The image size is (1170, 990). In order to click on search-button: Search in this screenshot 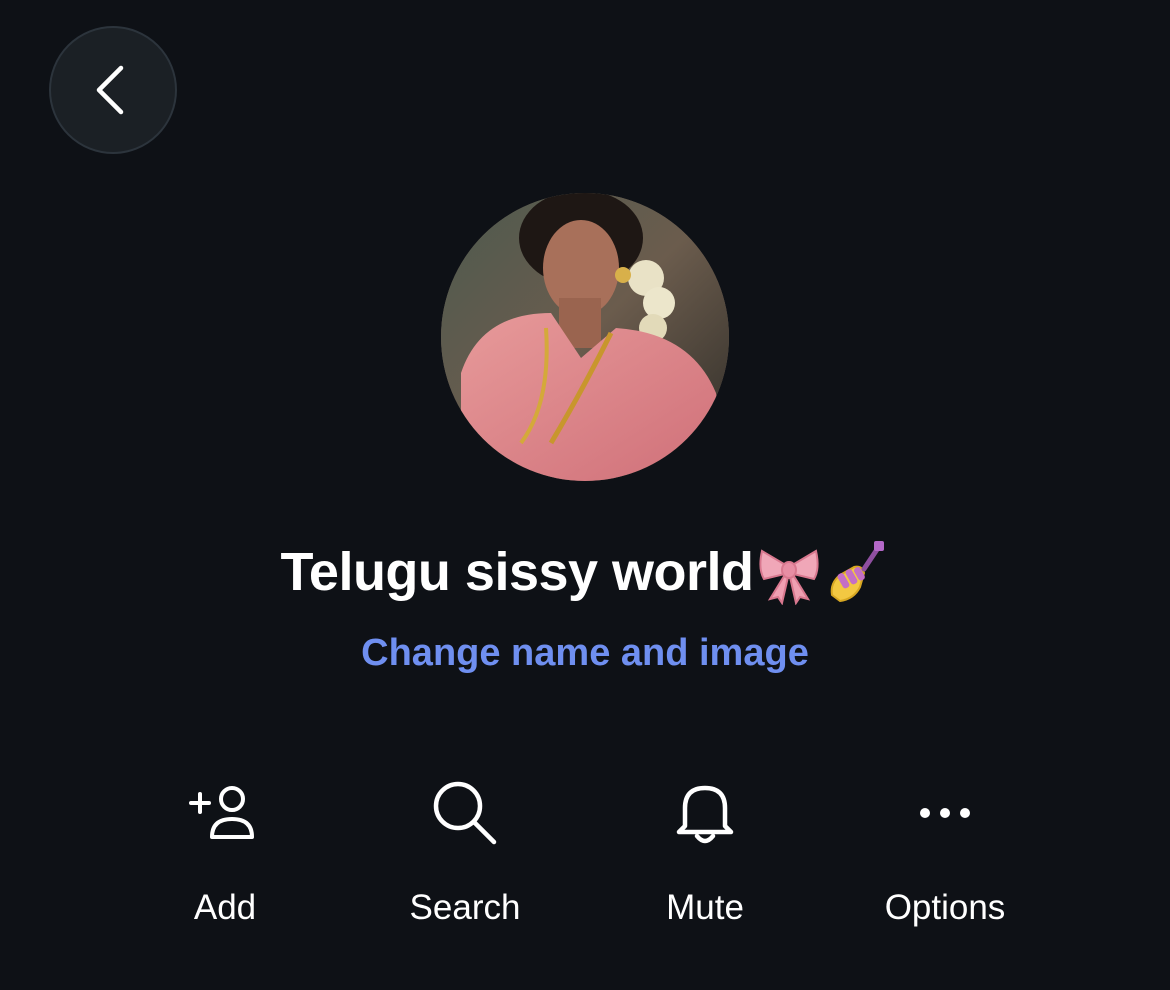, I will do `click(465, 855)`.